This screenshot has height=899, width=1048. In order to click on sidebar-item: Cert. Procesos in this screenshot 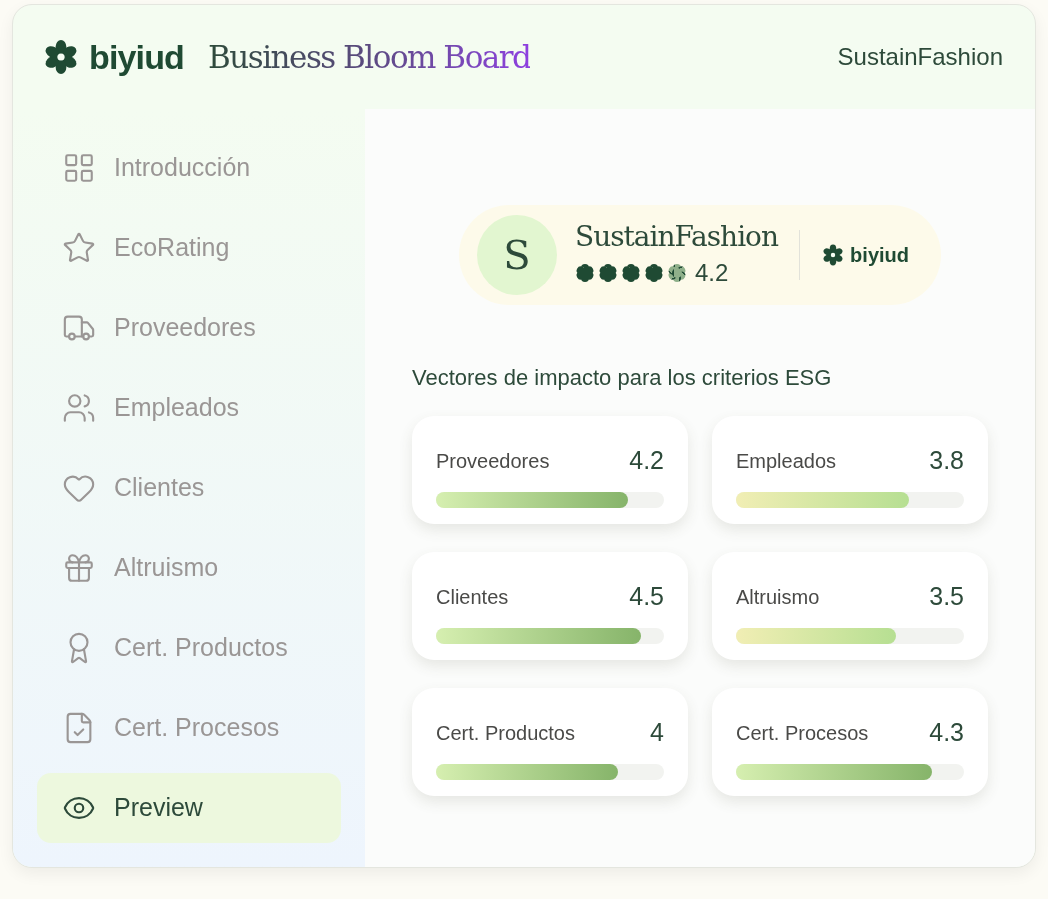, I will do `click(189, 728)`.